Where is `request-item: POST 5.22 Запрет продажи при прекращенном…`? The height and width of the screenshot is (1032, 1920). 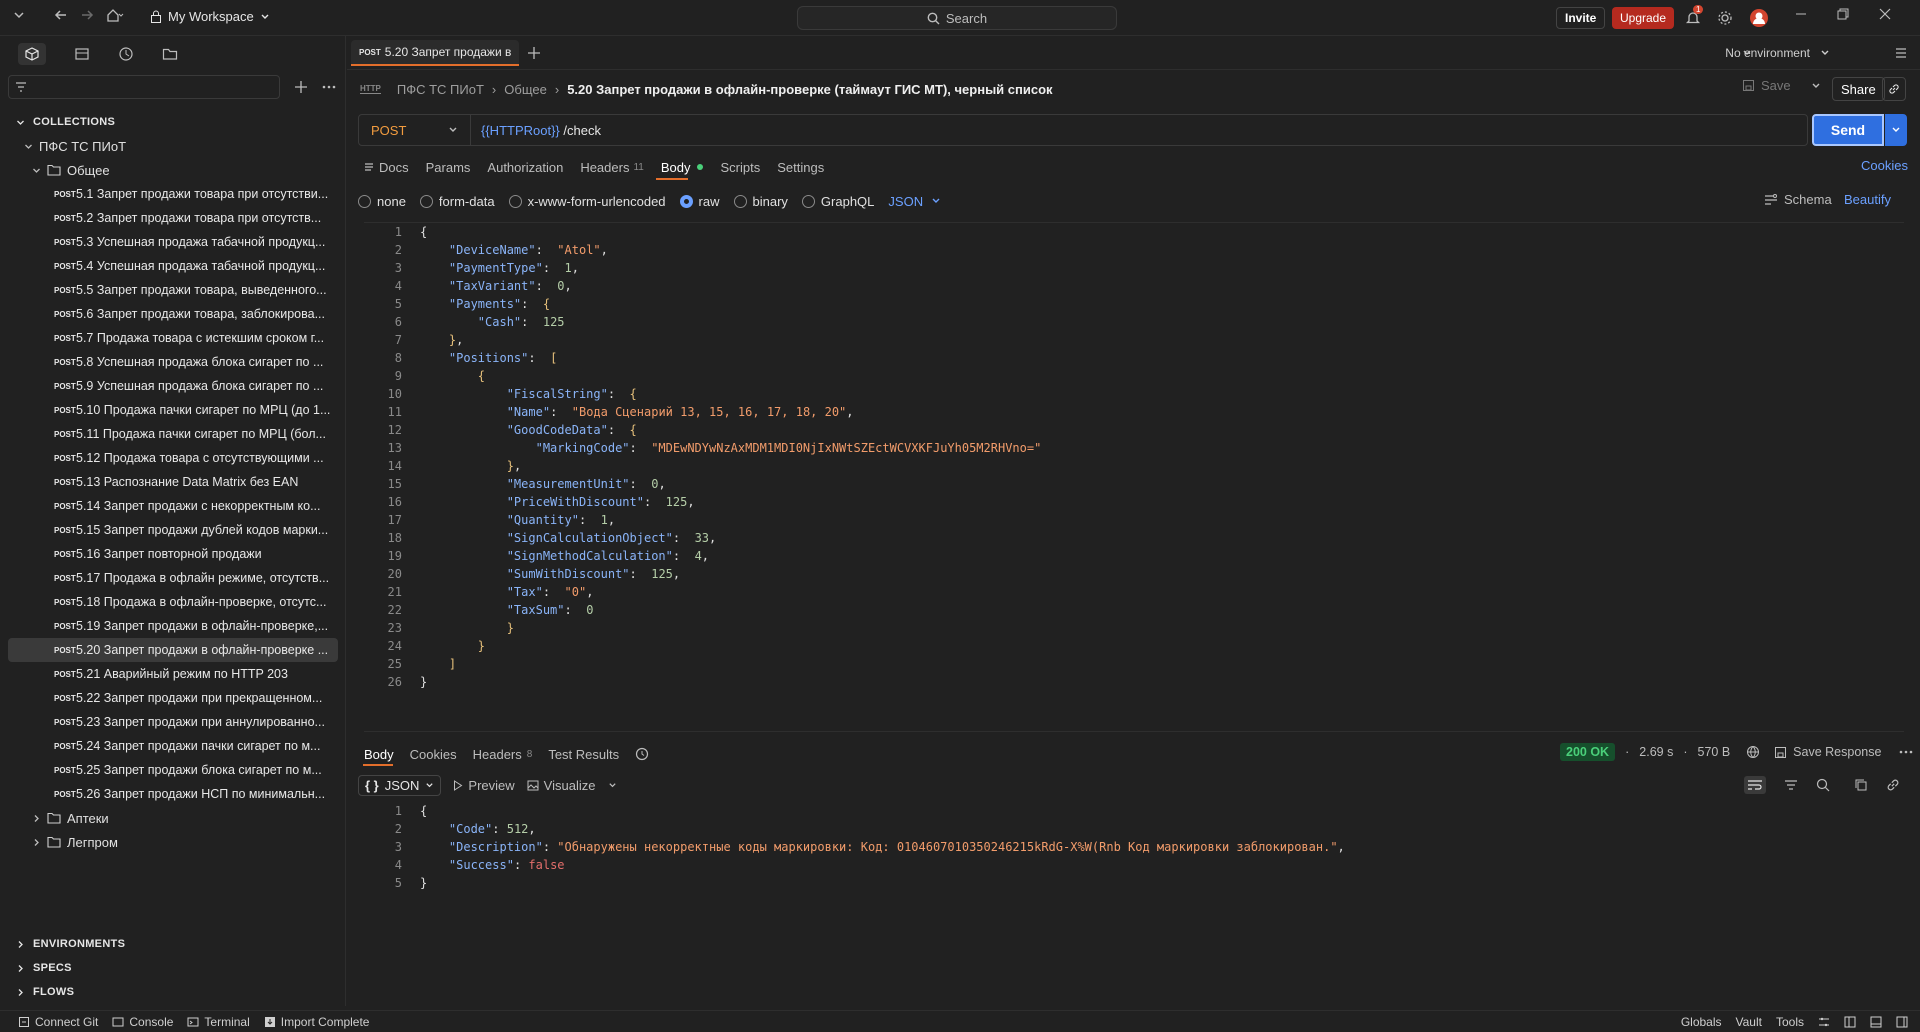
request-item: POST 5.22 Запрет продажи при прекращенном… is located at coordinates (169, 698).